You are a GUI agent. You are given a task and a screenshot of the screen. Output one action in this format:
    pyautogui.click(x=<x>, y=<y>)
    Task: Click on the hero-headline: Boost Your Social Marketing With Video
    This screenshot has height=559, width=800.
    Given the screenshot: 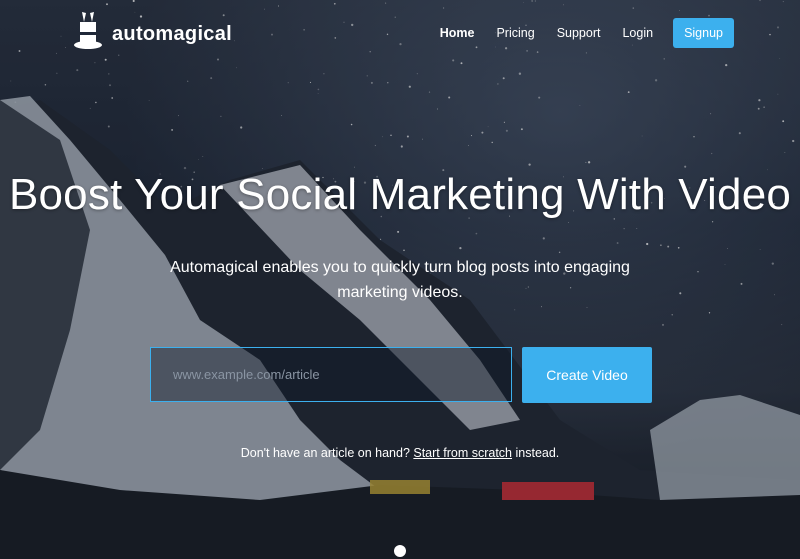 What is the action you would take?
    pyautogui.click(x=400, y=194)
    